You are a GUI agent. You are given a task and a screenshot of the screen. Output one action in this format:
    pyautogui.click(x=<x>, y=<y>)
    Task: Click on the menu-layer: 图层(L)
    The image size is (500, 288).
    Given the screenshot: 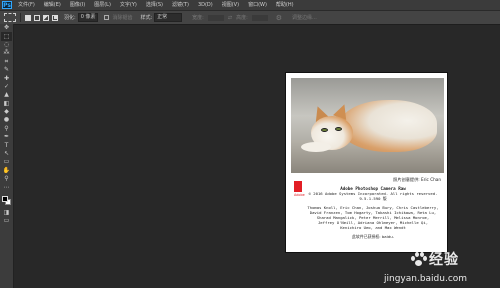 What is the action you would take?
    pyautogui.click(x=102, y=5)
    